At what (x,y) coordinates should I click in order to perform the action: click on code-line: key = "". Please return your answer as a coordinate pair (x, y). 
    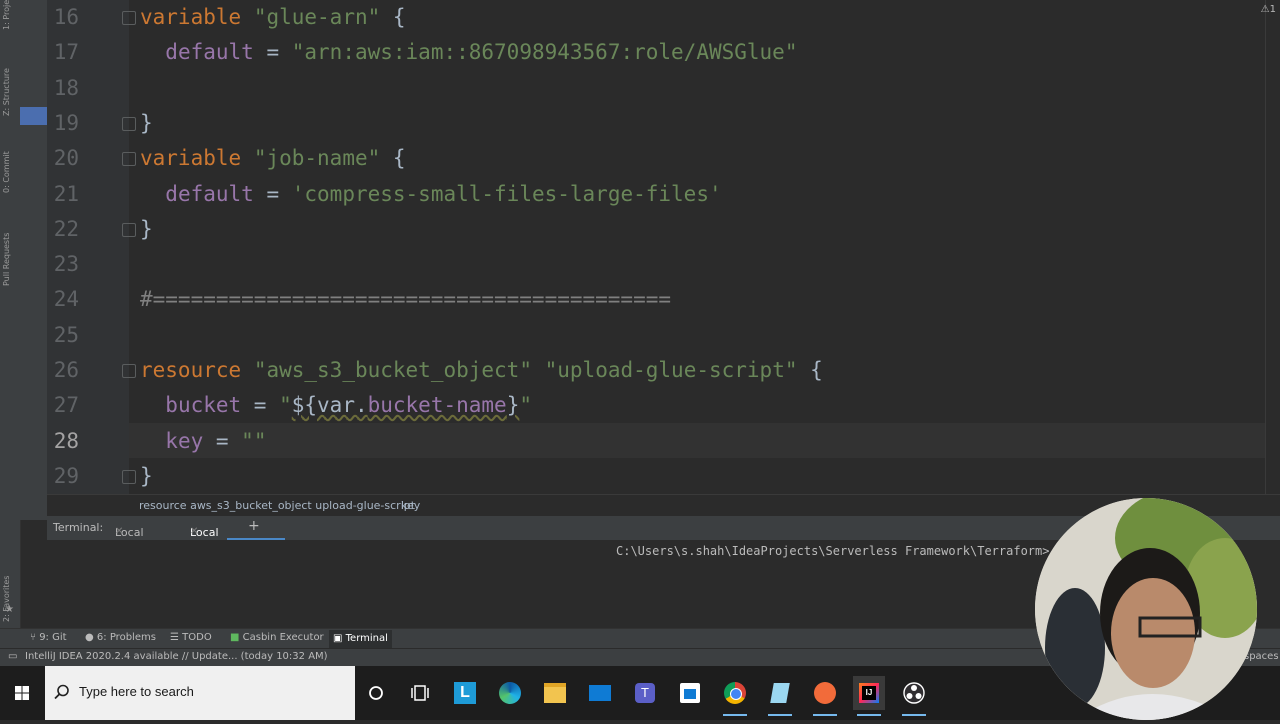
    Looking at the image, I should click on (203, 441).